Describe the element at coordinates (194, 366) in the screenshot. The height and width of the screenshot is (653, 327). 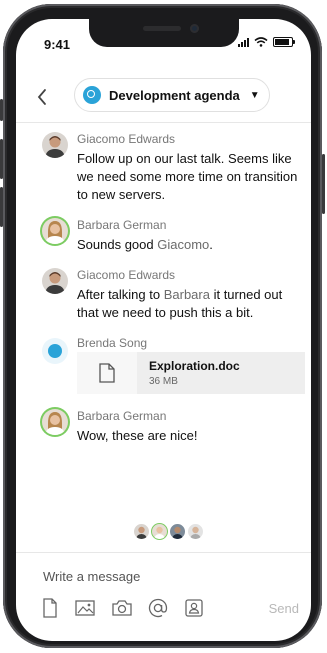
I see `file-name: Exploration.doc` at that location.